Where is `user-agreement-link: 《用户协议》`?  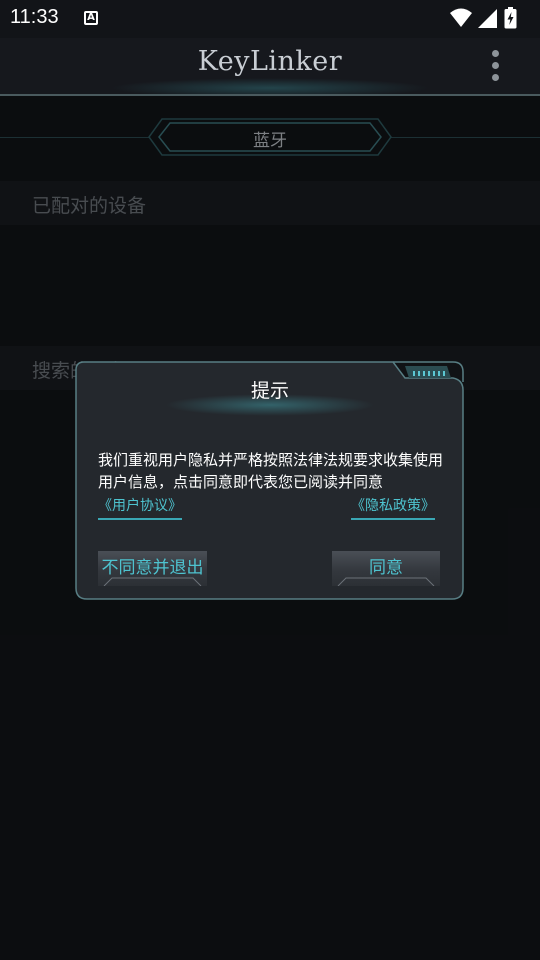
user-agreement-link: 《用户协议》 is located at coordinates (140, 507).